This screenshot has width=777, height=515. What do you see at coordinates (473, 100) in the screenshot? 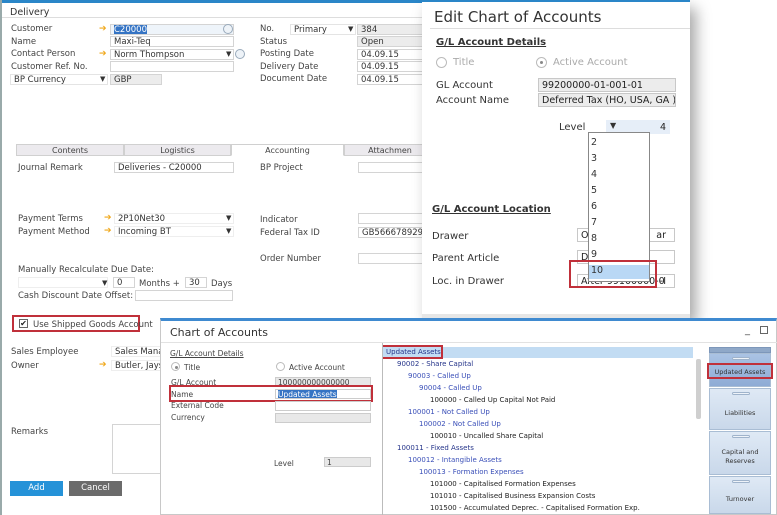
I see `account-name-label: Account Name` at bounding box center [473, 100].